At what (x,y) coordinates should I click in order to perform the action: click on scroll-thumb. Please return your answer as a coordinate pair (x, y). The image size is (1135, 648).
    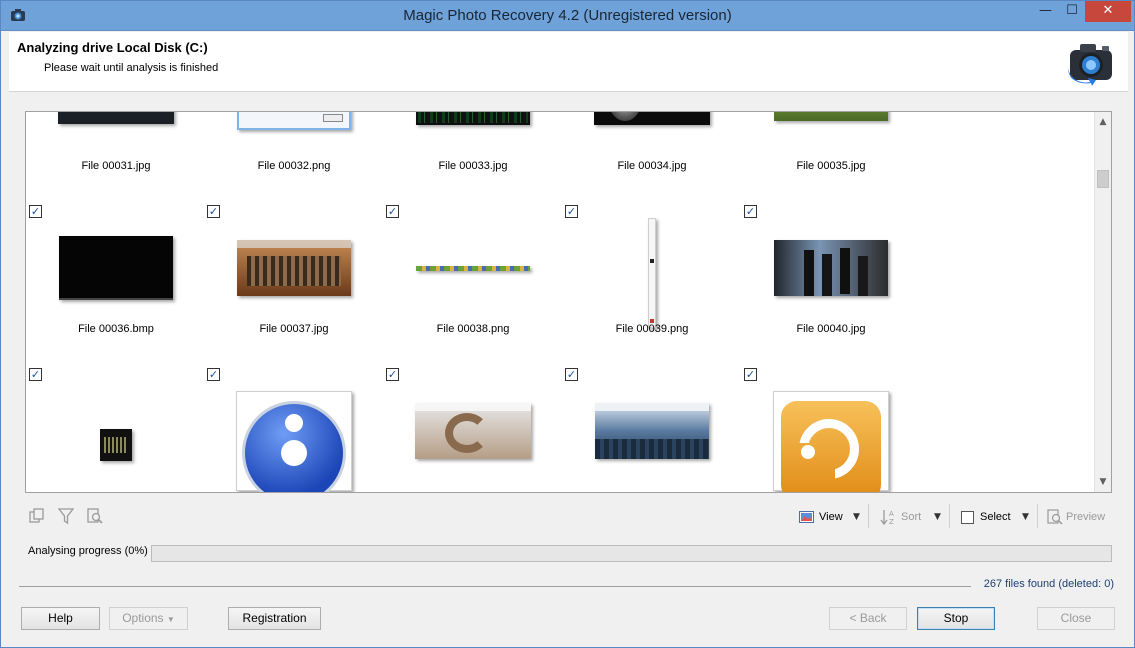
    Looking at the image, I should click on (1103, 179).